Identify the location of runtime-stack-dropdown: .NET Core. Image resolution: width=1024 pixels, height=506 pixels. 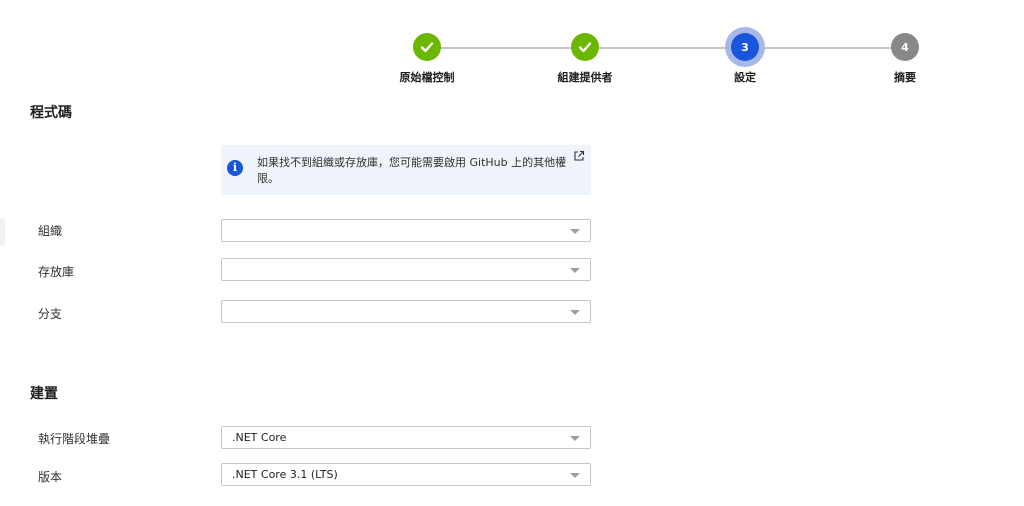
(406, 437).